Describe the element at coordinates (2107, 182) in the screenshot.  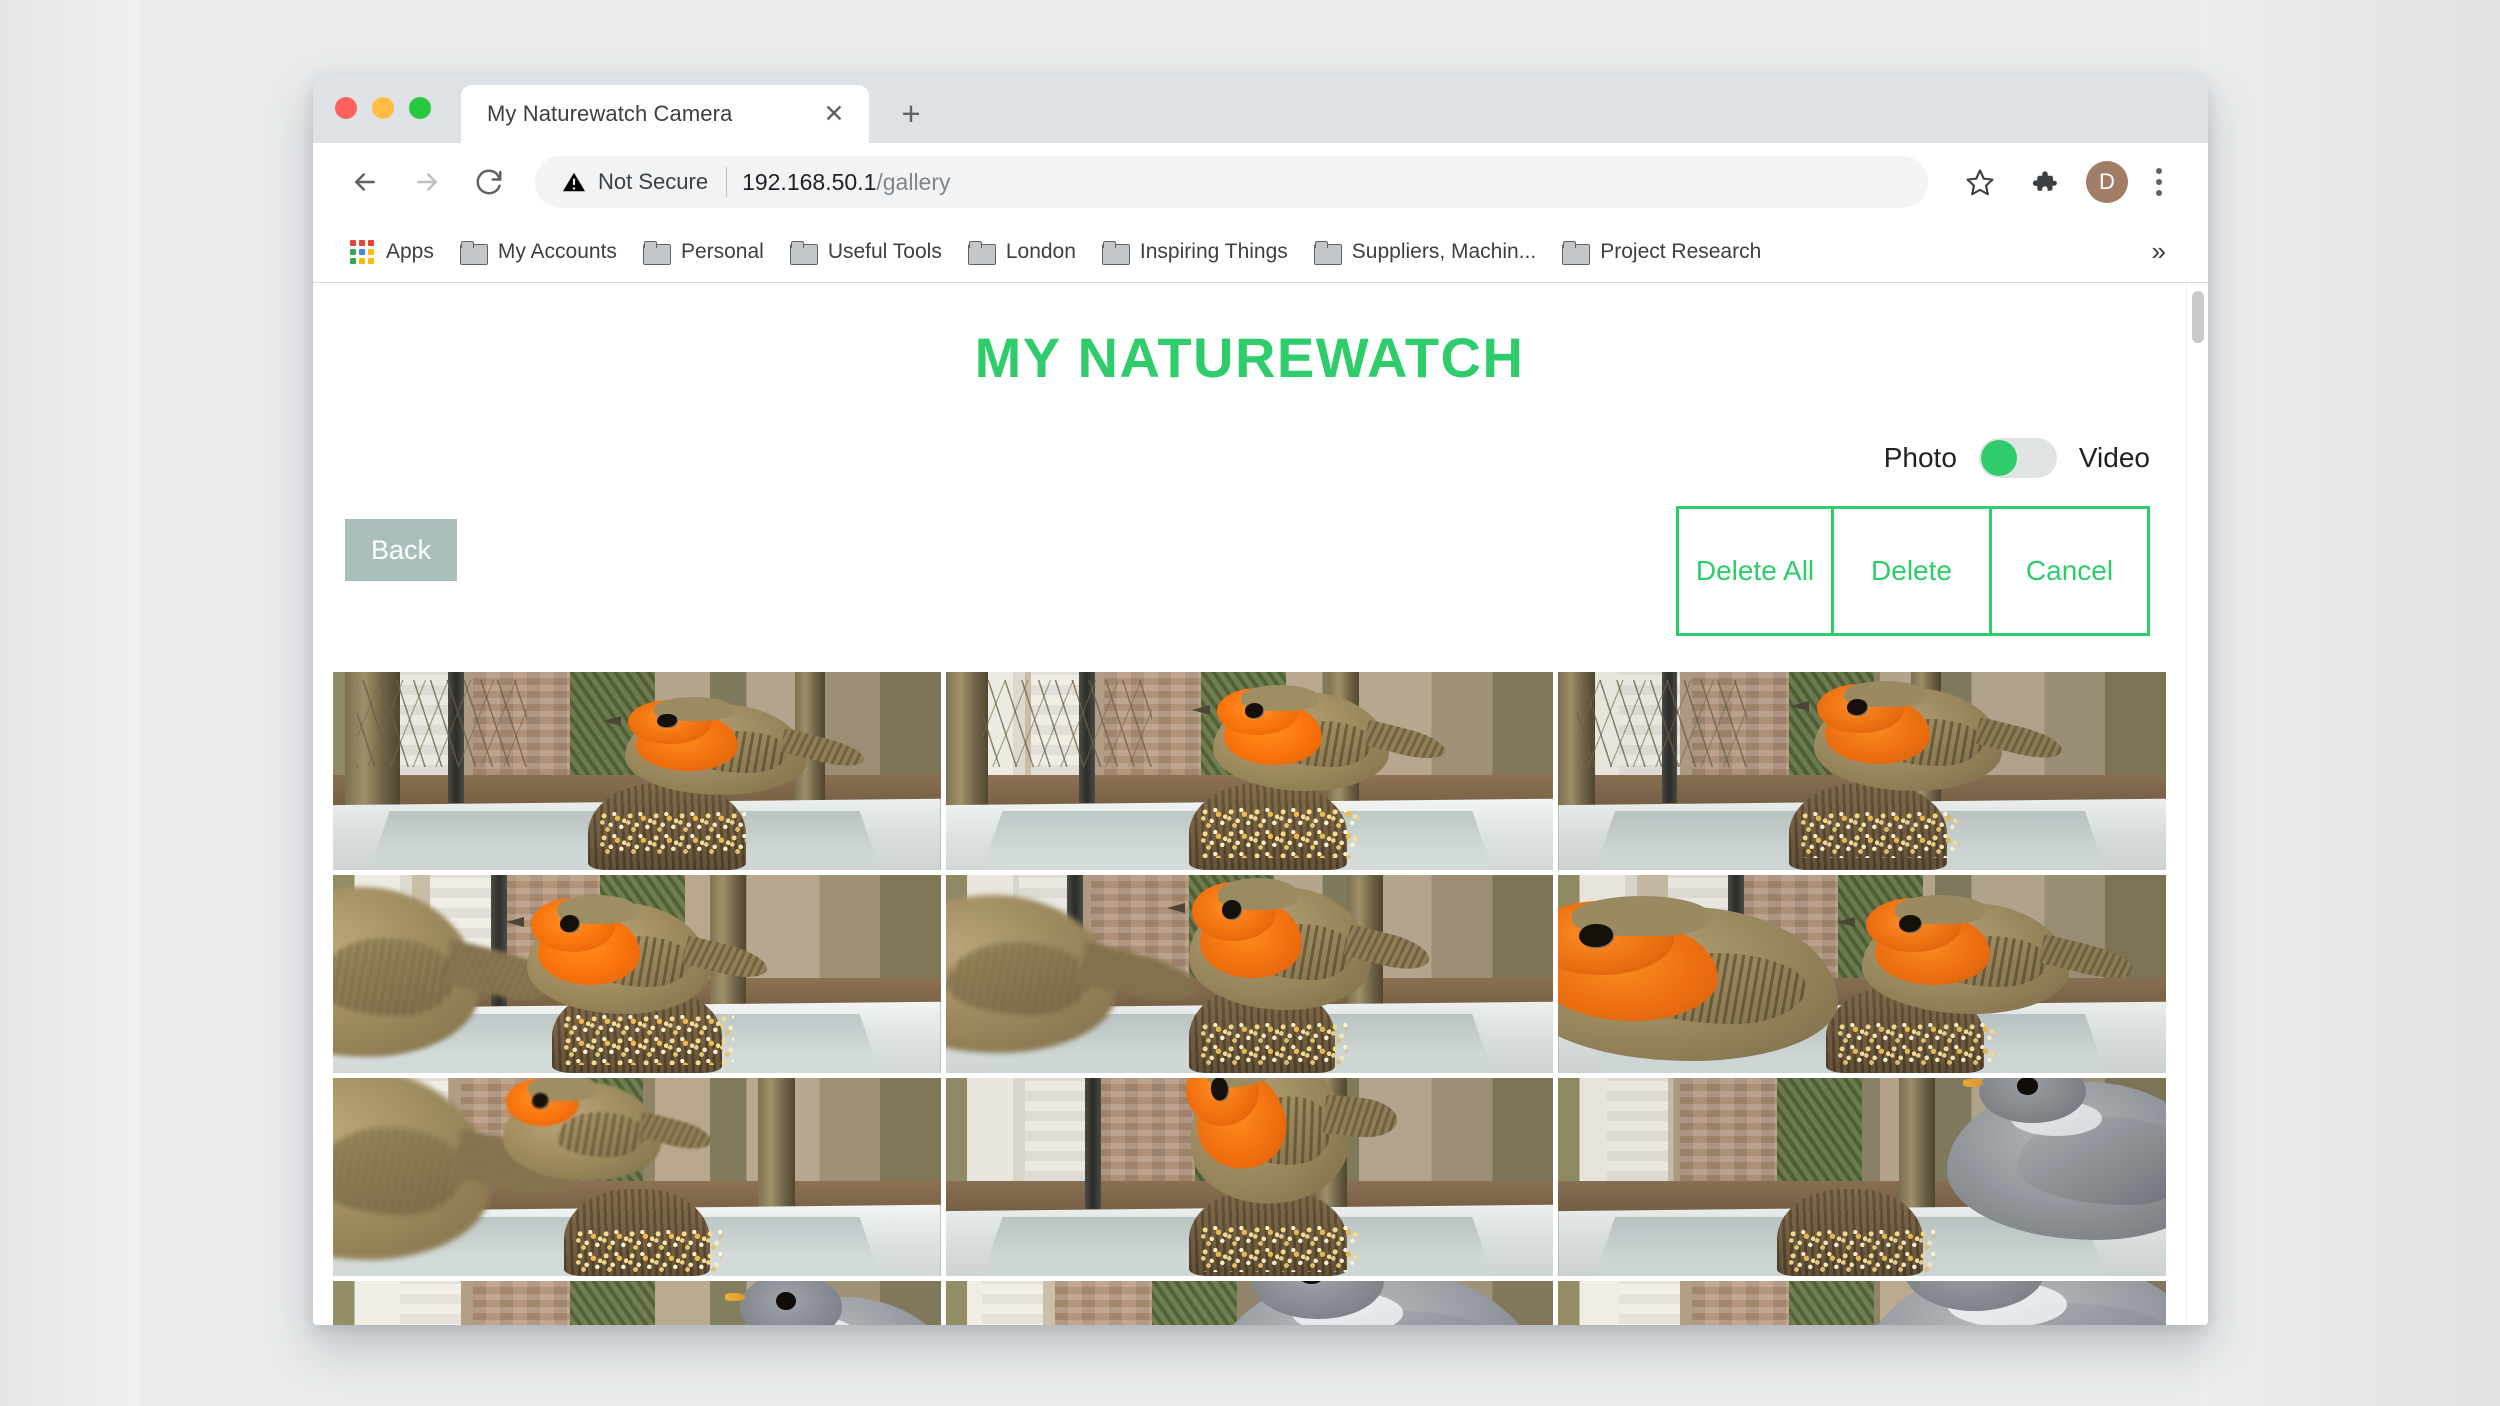
I see `profile-avatar: D` at that location.